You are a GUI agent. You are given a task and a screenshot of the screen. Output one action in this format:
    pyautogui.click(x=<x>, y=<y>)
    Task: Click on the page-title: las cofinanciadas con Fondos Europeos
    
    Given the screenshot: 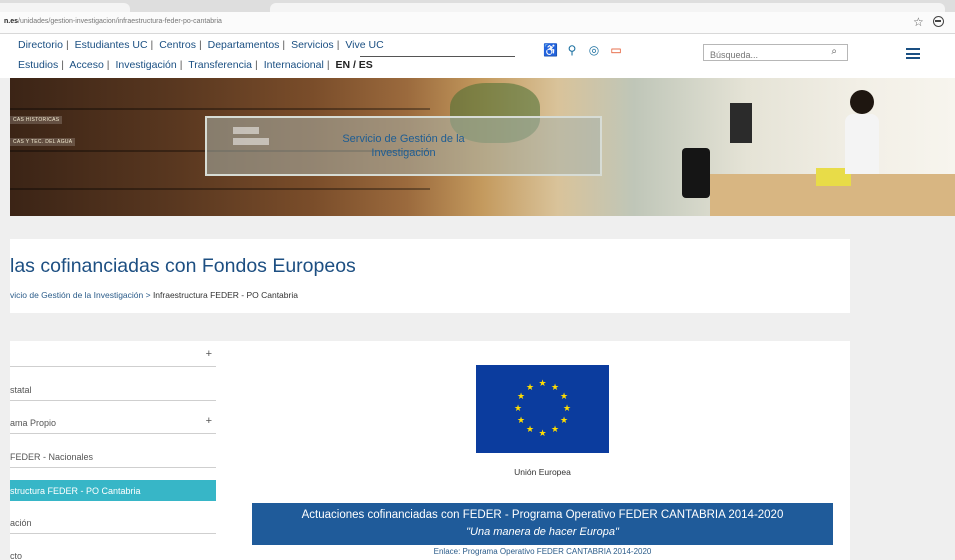 What is the action you would take?
    pyautogui.click(x=183, y=266)
    